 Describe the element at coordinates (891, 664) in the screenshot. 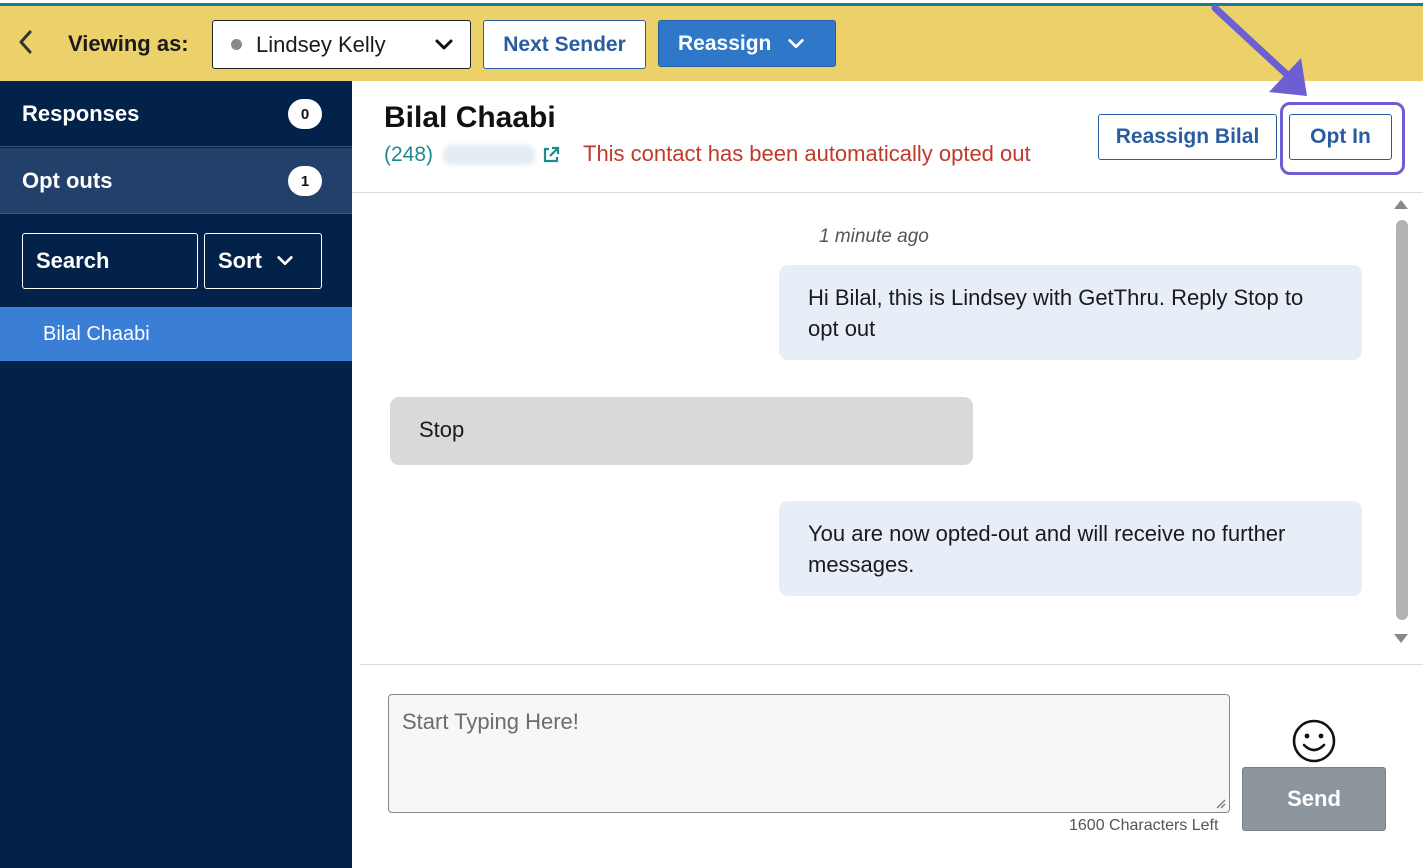

I see `composer-divider` at that location.